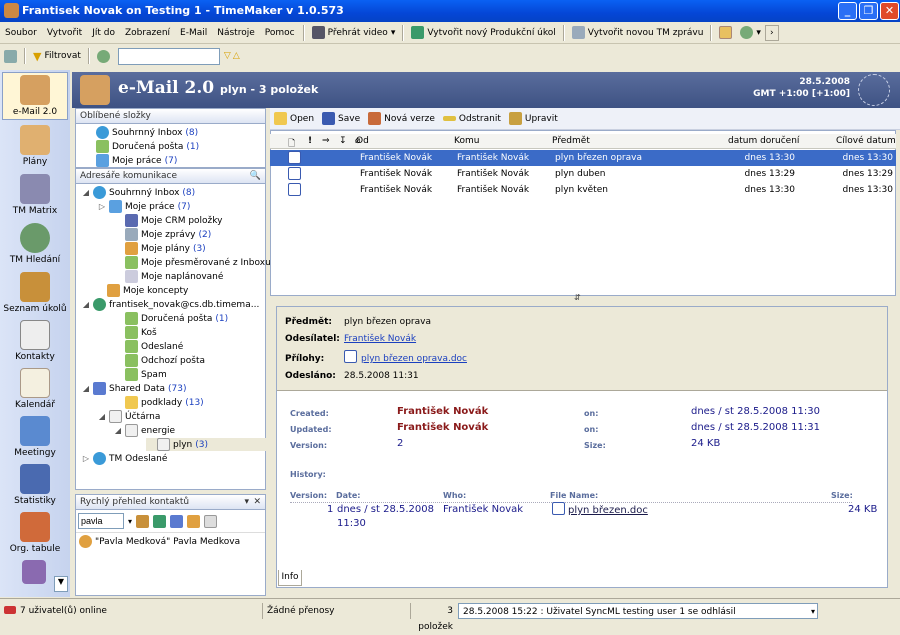  I want to click on find-button, so click(103, 56).